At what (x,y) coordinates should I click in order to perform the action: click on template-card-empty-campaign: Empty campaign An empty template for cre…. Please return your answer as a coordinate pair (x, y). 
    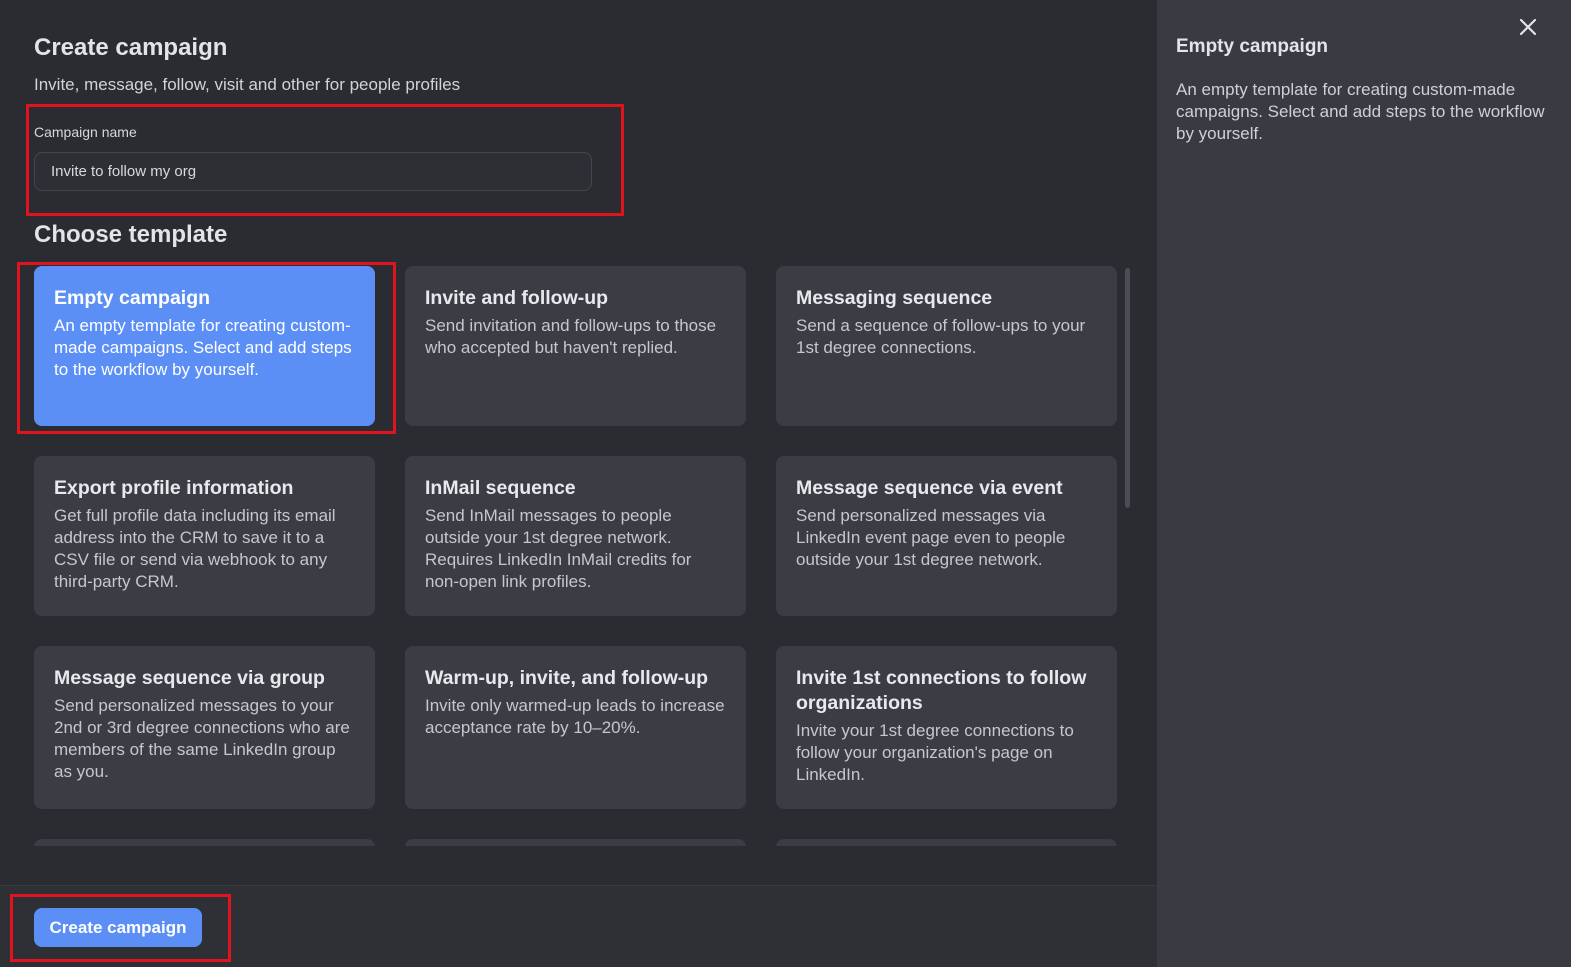
    Looking at the image, I should click on (204, 346).